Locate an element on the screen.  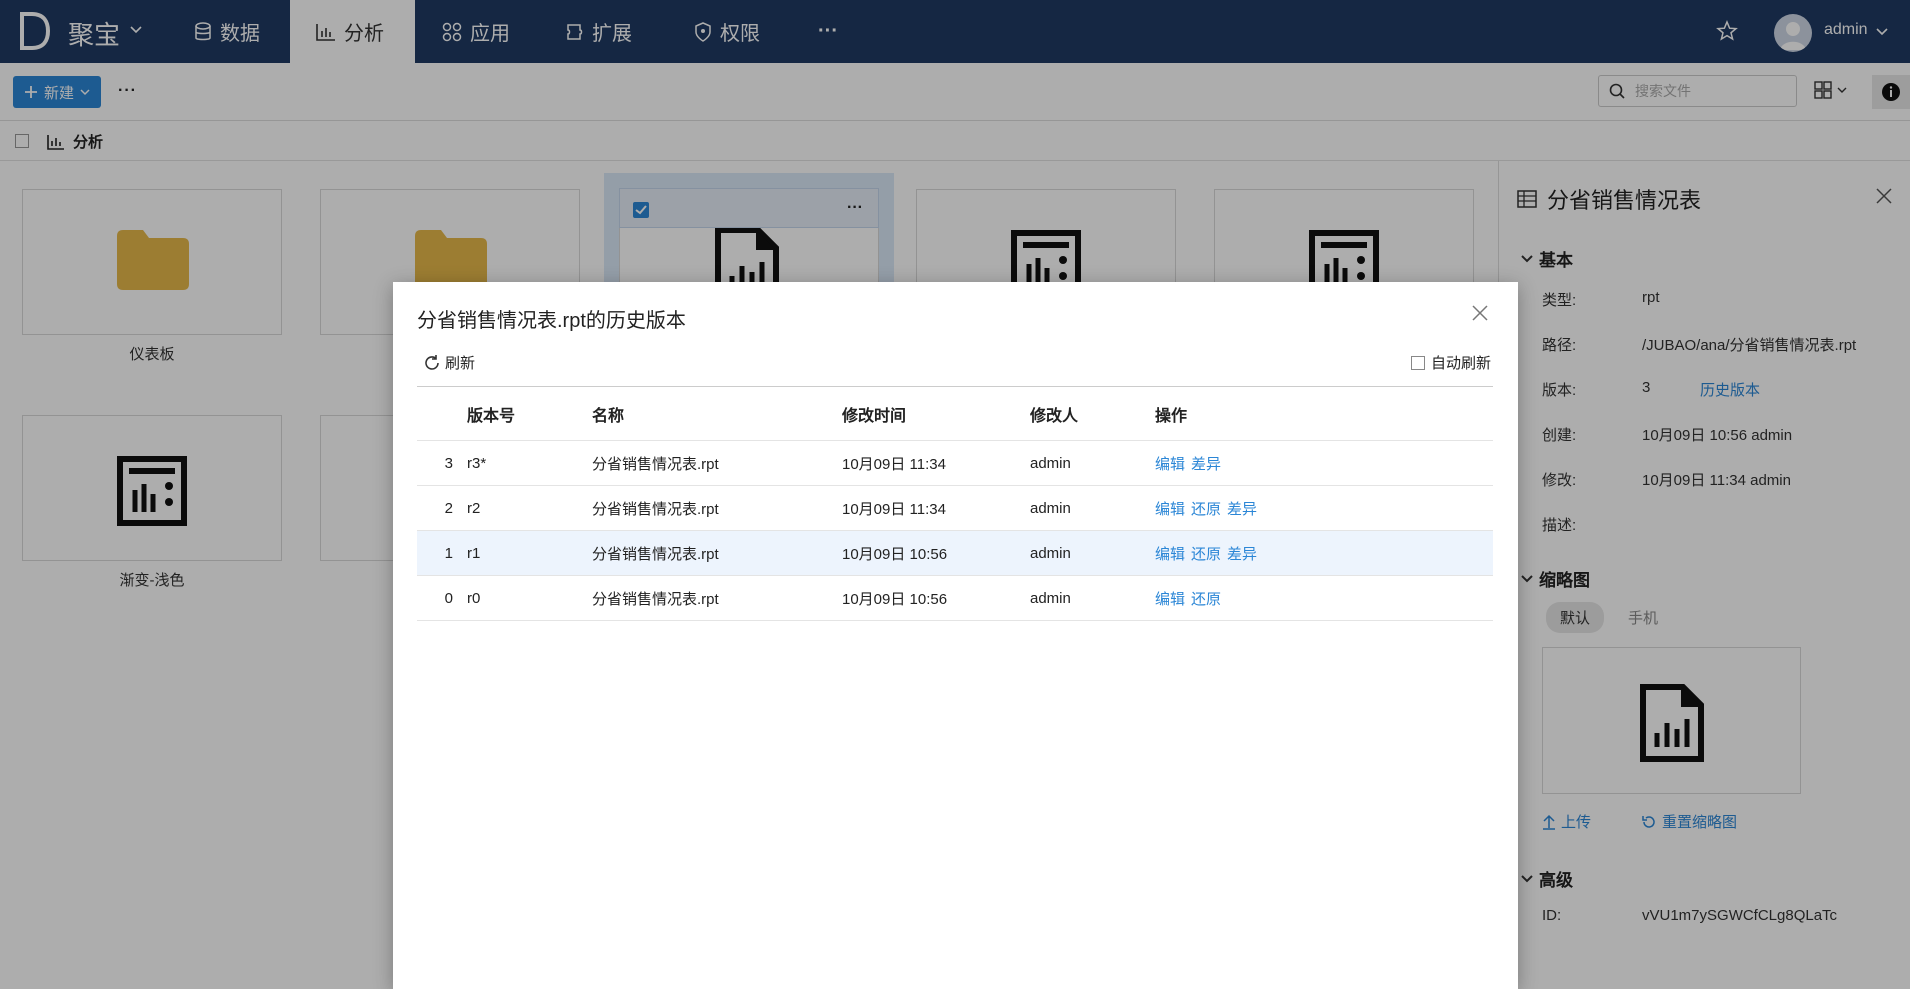
table-header-row: 版本号 名称 修改时间 修改人 操作 is located at coordinates (955, 413).